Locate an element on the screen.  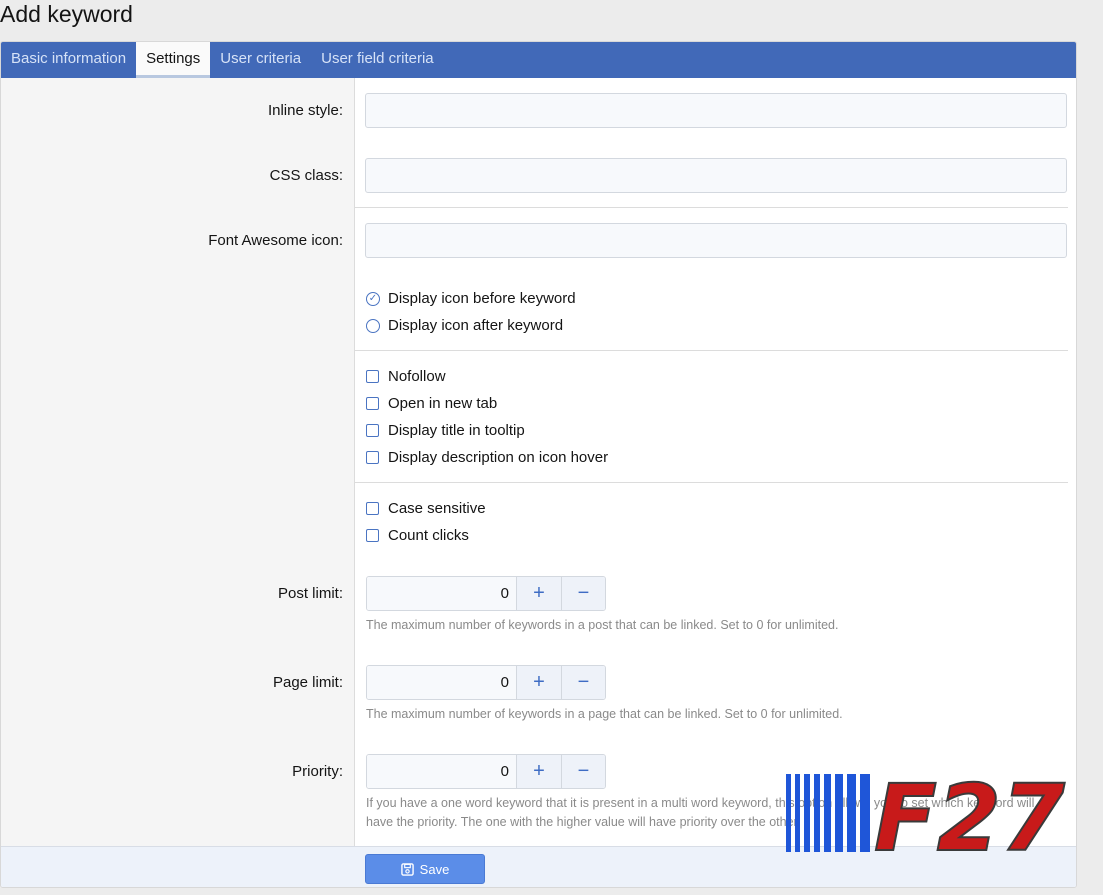
radio-label: Display icon after keyword is located at coordinates (476, 325).